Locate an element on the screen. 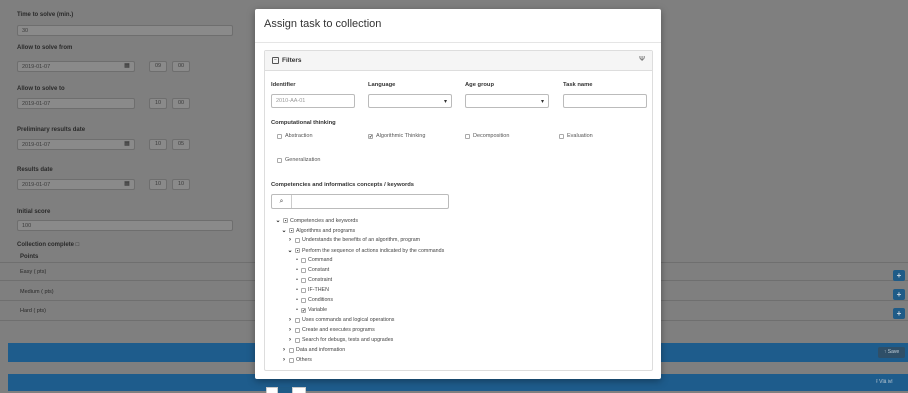 The image size is (908, 393). collection-complete-label: Collection complete □ is located at coordinates (48, 245).